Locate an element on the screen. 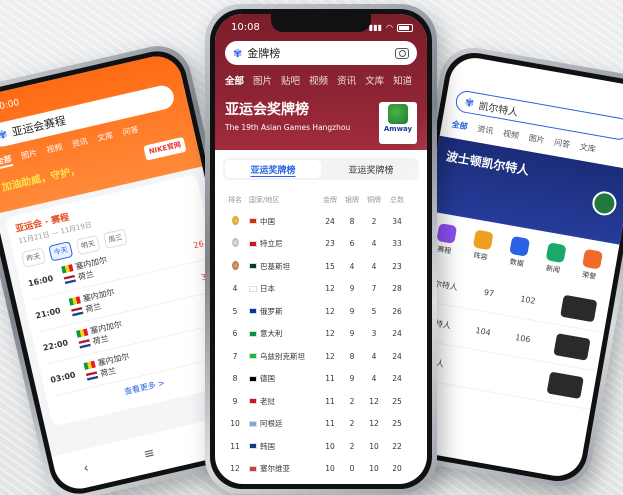  gold-medal-icon is located at coordinates (235, 220).